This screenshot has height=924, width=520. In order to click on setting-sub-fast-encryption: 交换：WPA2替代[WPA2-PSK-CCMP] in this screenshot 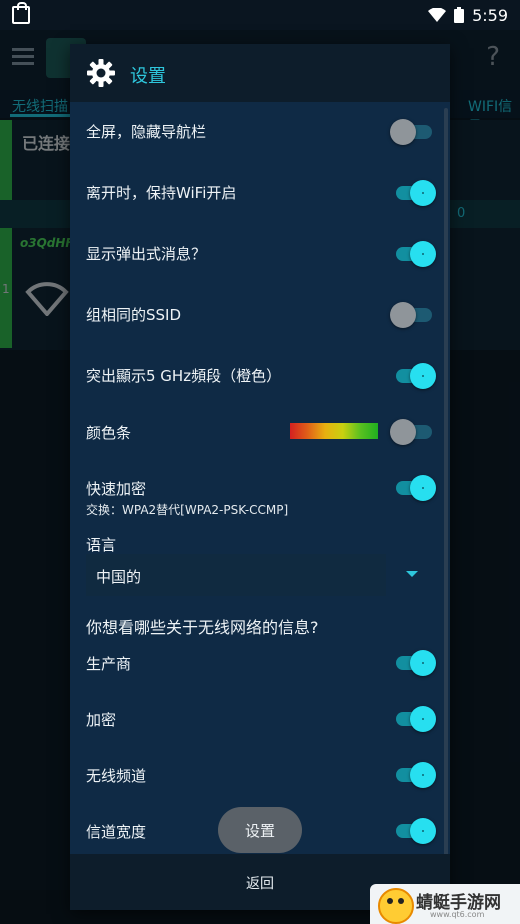, I will do `click(187, 510)`.